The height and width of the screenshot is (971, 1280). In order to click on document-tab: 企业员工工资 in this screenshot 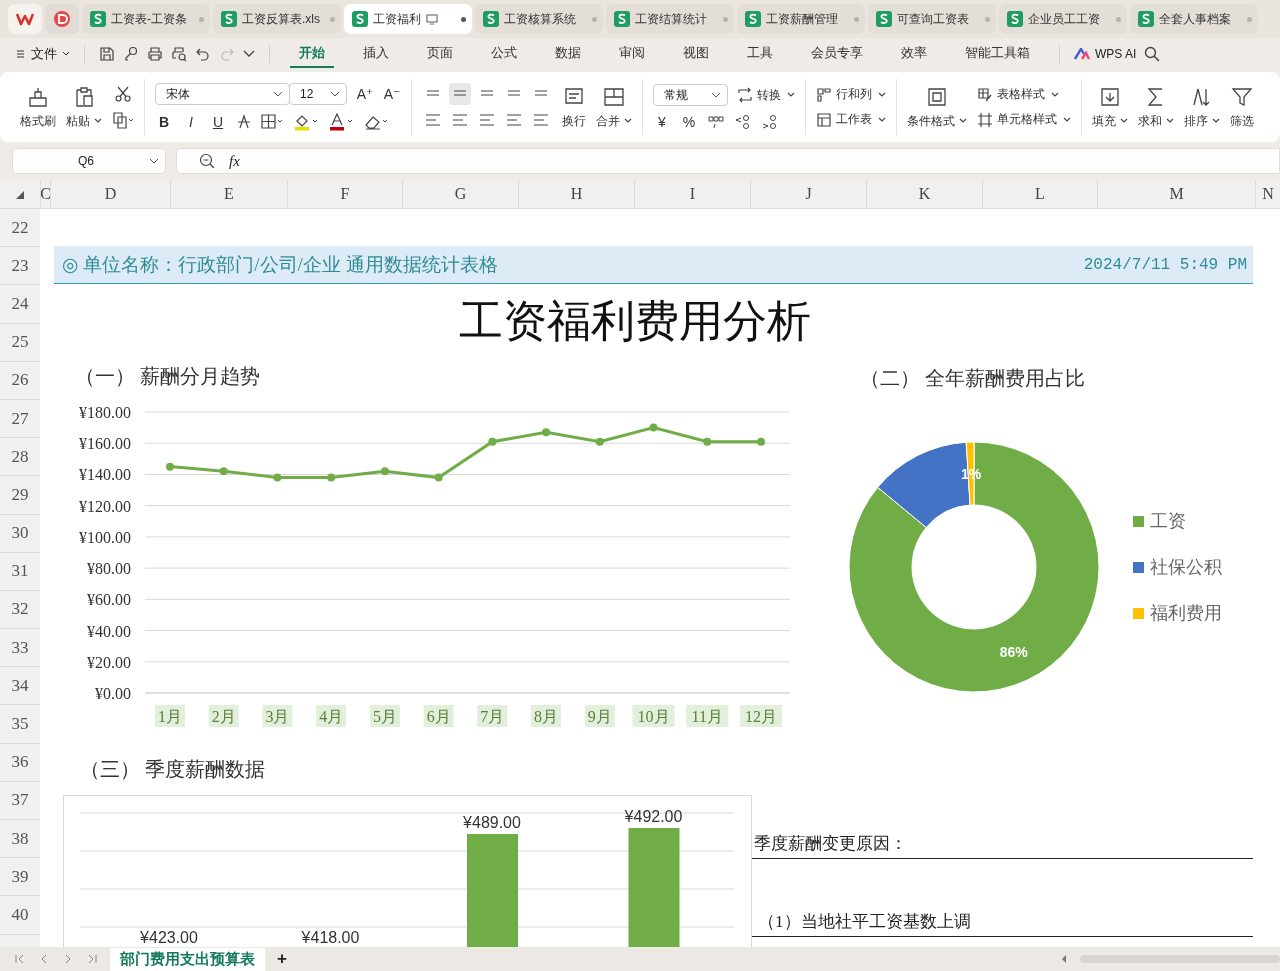, I will do `click(1063, 19)`.